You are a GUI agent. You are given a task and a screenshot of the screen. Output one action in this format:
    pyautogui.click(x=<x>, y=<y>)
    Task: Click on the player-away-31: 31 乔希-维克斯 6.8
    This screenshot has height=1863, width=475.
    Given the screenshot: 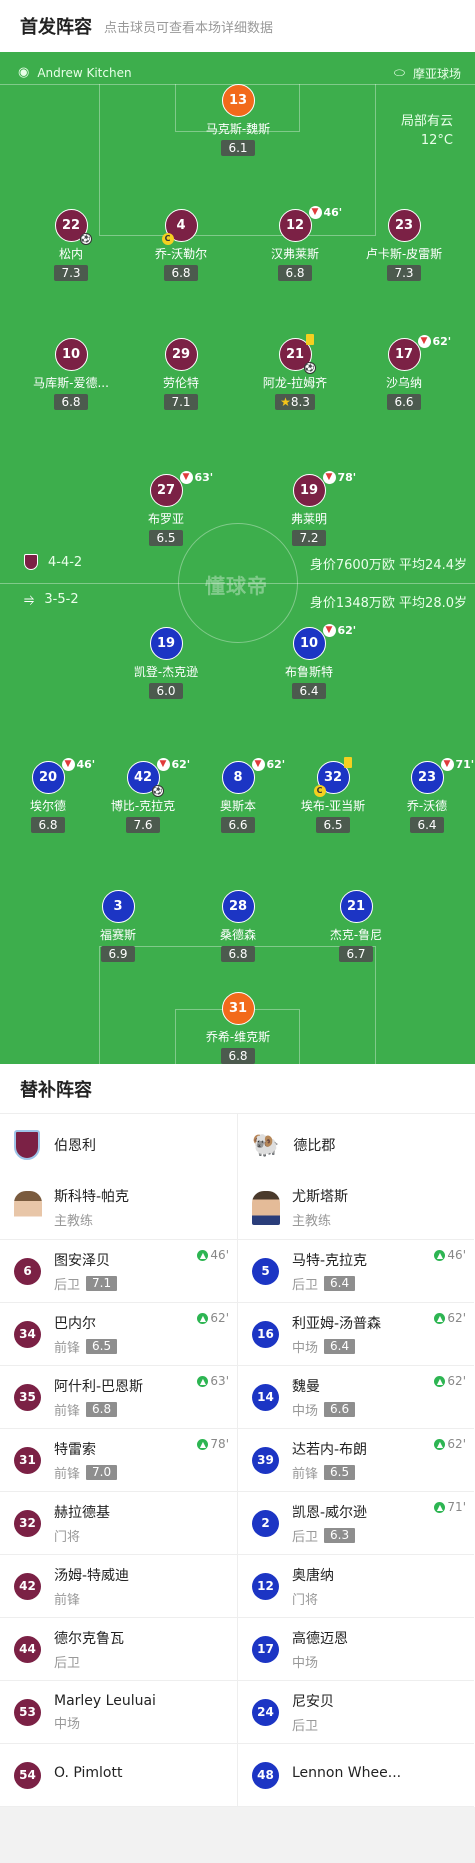 What is the action you would take?
    pyautogui.click(x=238, y=1028)
    